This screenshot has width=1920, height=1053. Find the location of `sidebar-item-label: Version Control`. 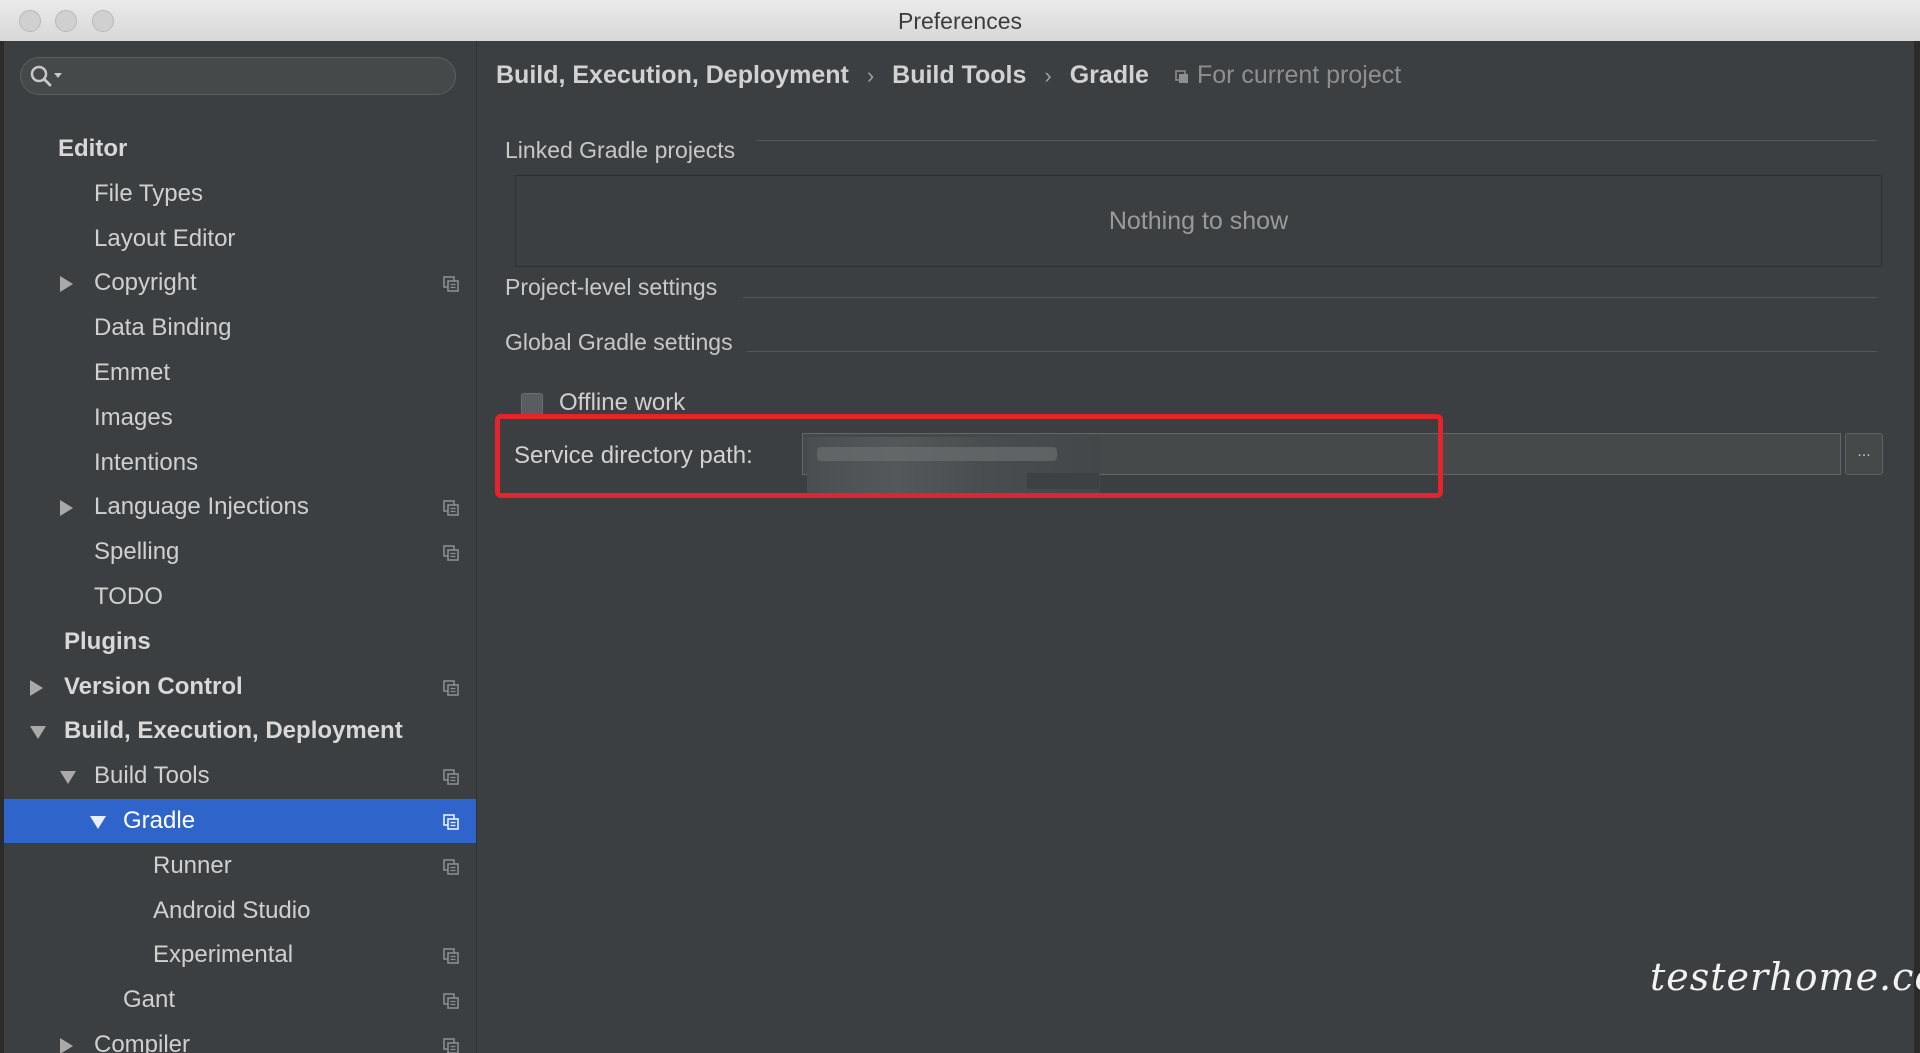

sidebar-item-label: Version Control is located at coordinates (153, 686).